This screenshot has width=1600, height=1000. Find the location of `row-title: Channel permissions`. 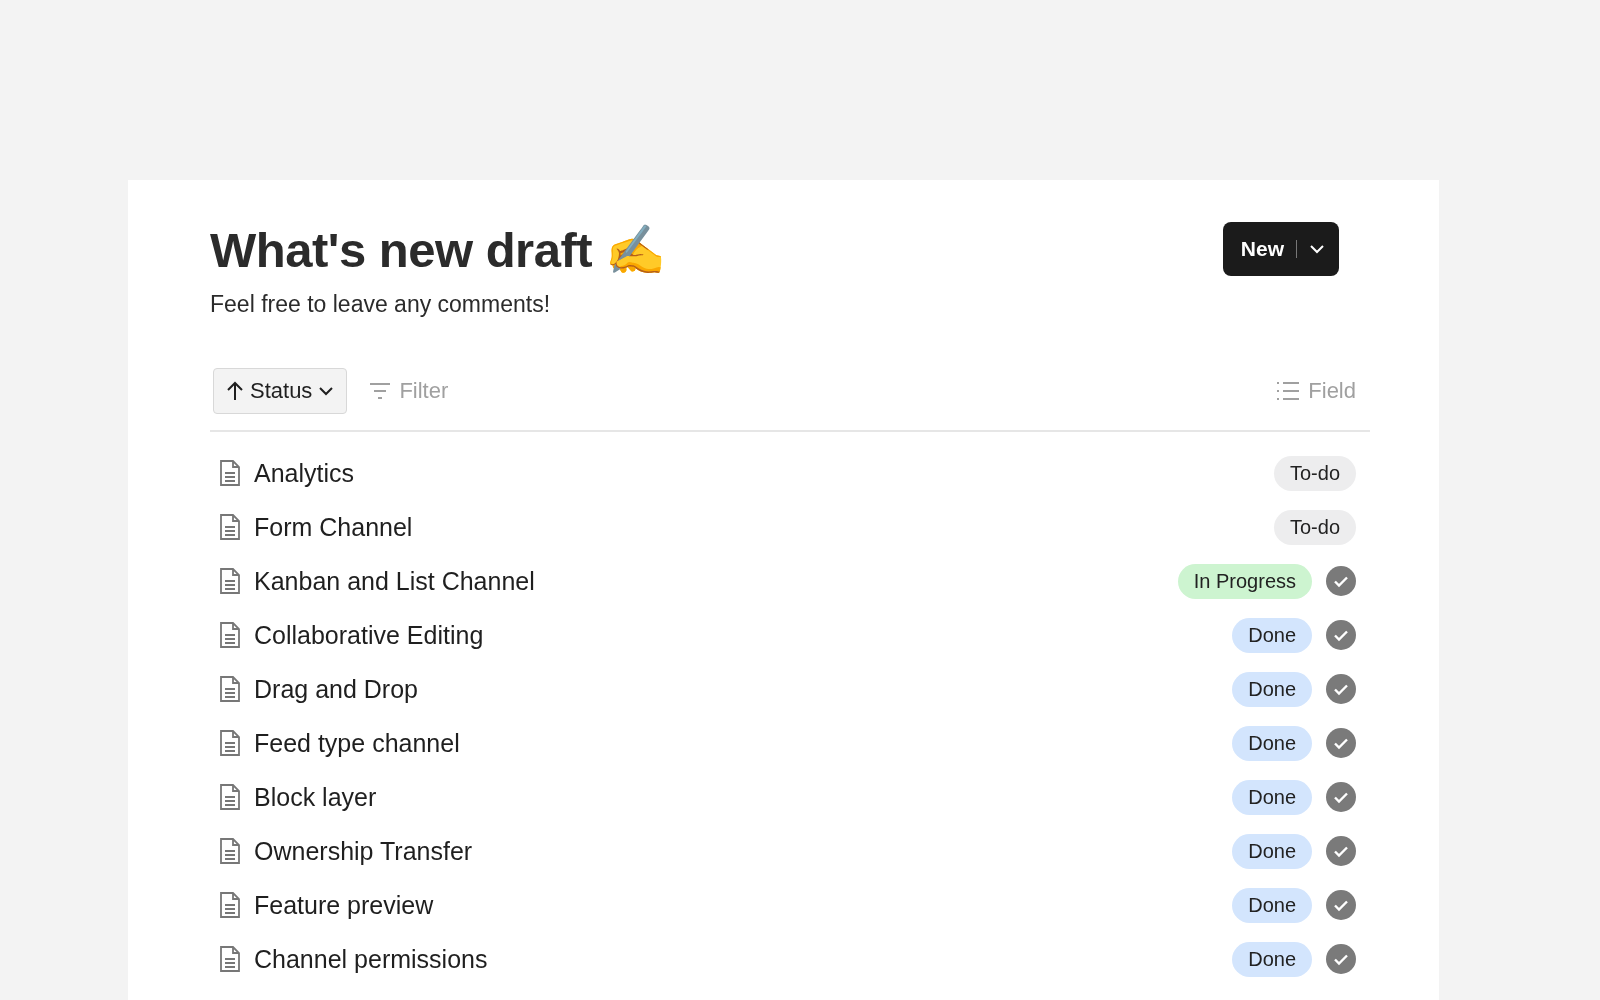

row-title: Channel permissions is located at coordinates (371, 959).